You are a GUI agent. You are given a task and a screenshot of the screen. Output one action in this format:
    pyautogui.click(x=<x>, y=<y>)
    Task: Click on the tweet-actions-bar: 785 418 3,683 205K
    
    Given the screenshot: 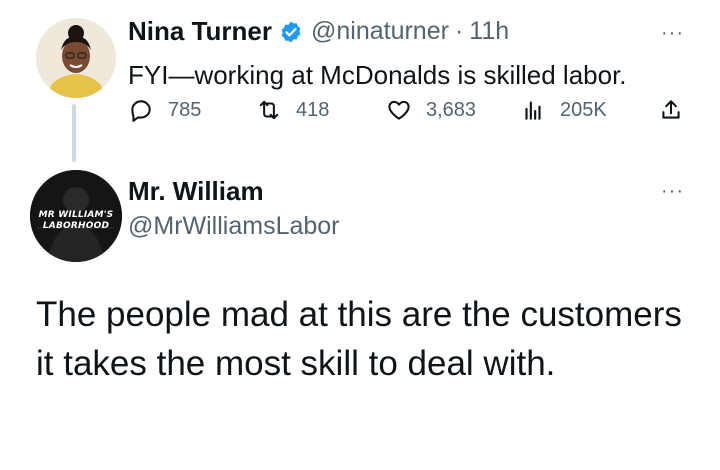 What is the action you would take?
    pyautogui.click(x=408, y=115)
    